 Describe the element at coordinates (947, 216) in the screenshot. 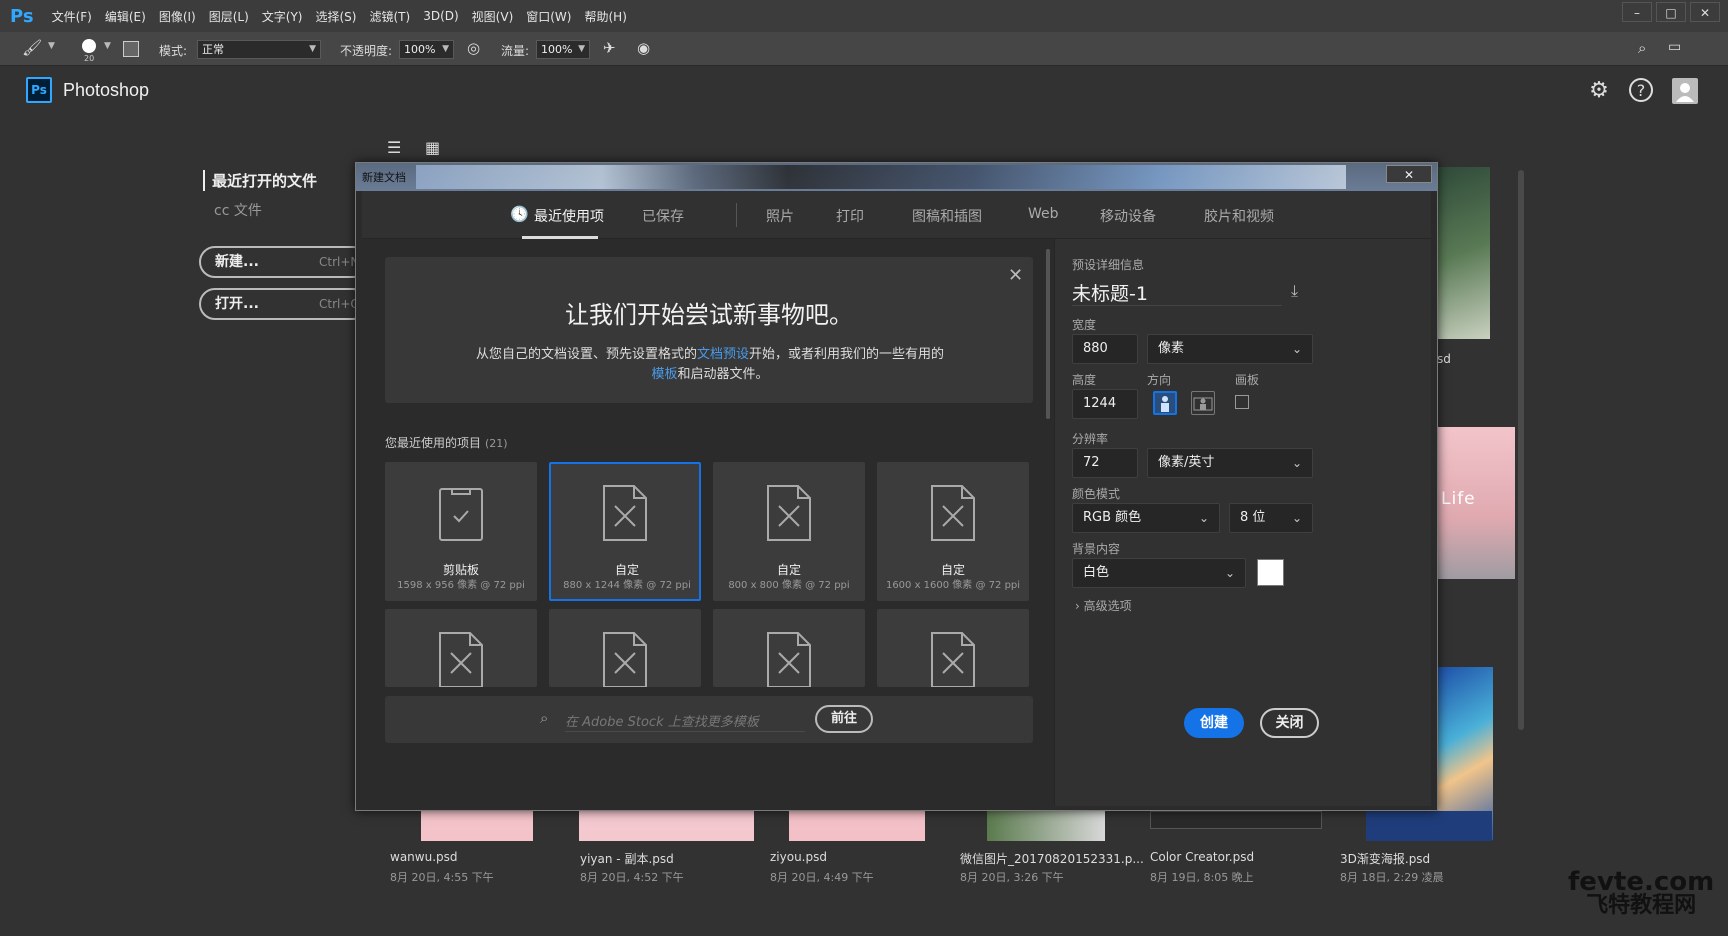

I see `tab-art-illustration: 图稿和插图` at that location.